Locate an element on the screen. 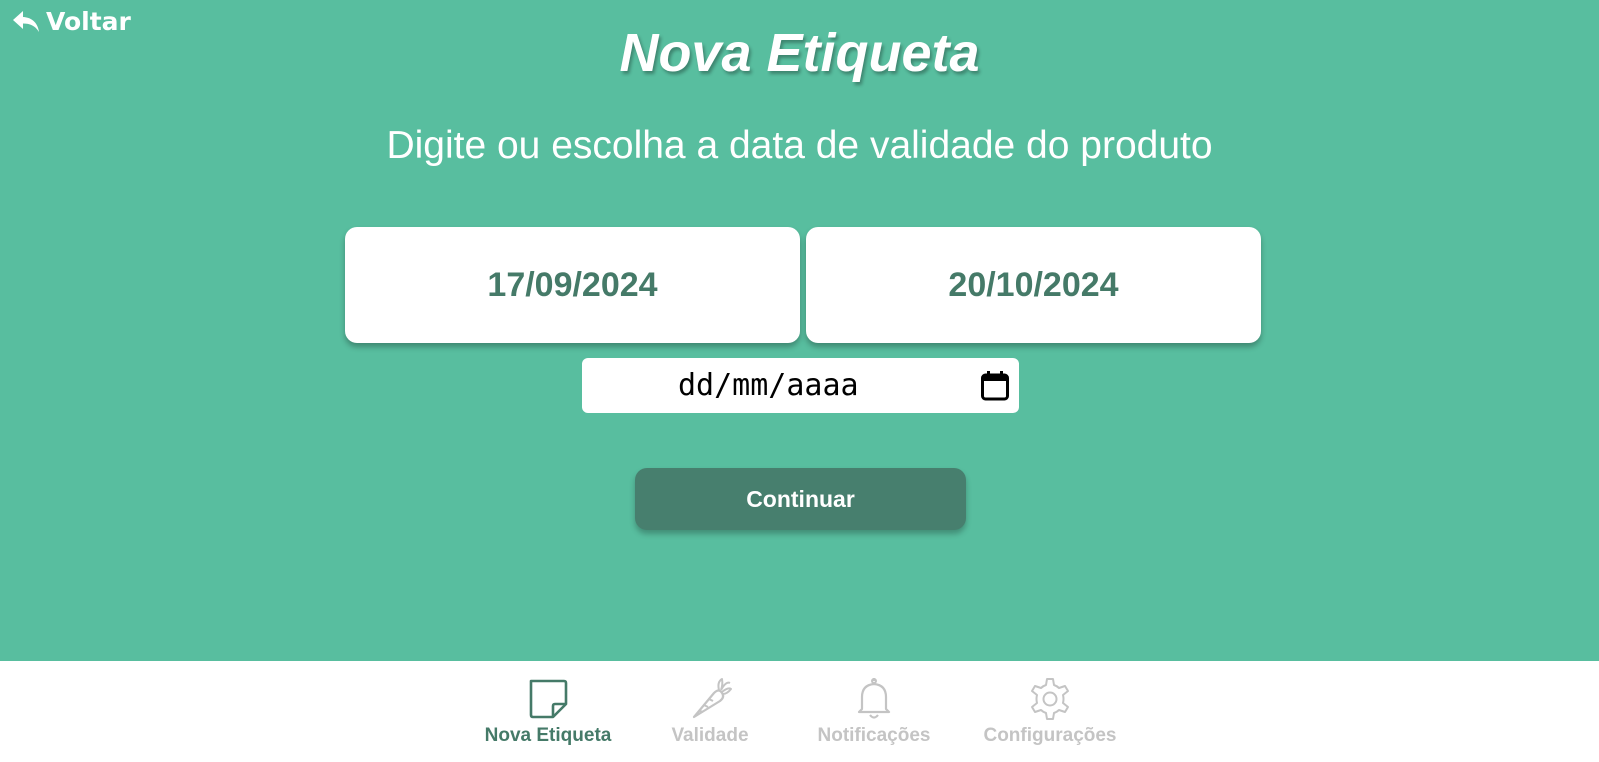  page-title: Nova Etiqueta is located at coordinates (799, 53).